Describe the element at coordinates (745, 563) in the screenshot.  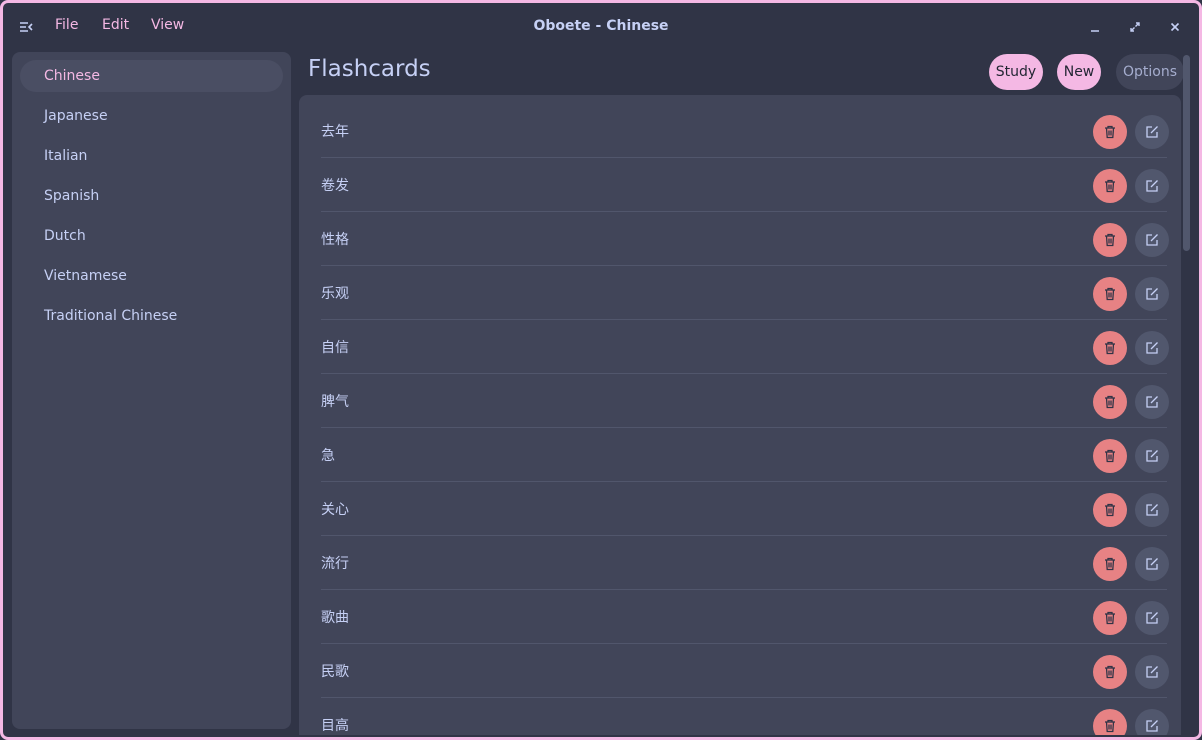
I see `list-item: 流行` at that location.